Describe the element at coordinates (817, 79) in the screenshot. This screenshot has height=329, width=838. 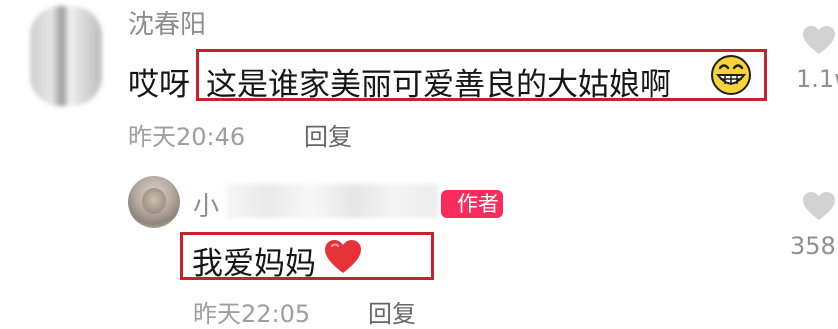
I see `comment-like-count: 1.1w` at that location.